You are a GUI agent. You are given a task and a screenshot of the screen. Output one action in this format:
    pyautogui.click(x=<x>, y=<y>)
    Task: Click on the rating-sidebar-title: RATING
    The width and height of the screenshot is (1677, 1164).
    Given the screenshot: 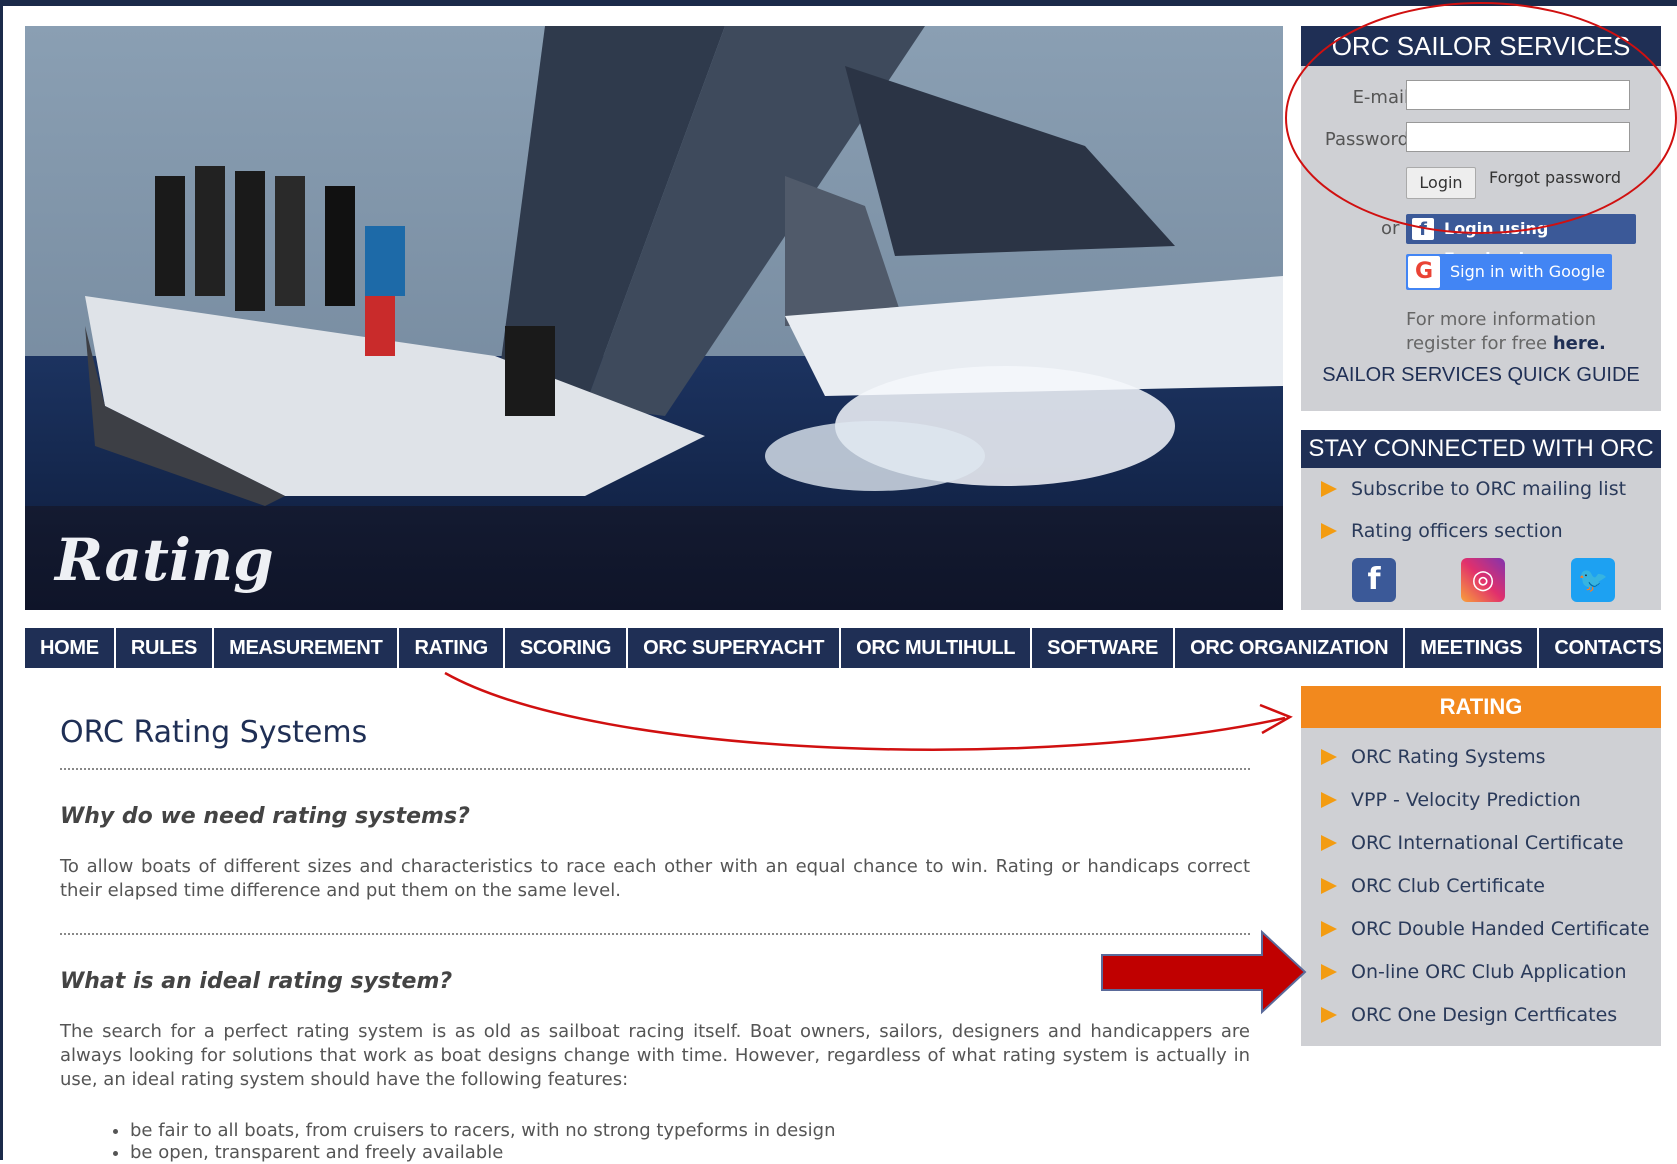 What is the action you would take?
    pyautogui.click(x=1481, y=707)
    